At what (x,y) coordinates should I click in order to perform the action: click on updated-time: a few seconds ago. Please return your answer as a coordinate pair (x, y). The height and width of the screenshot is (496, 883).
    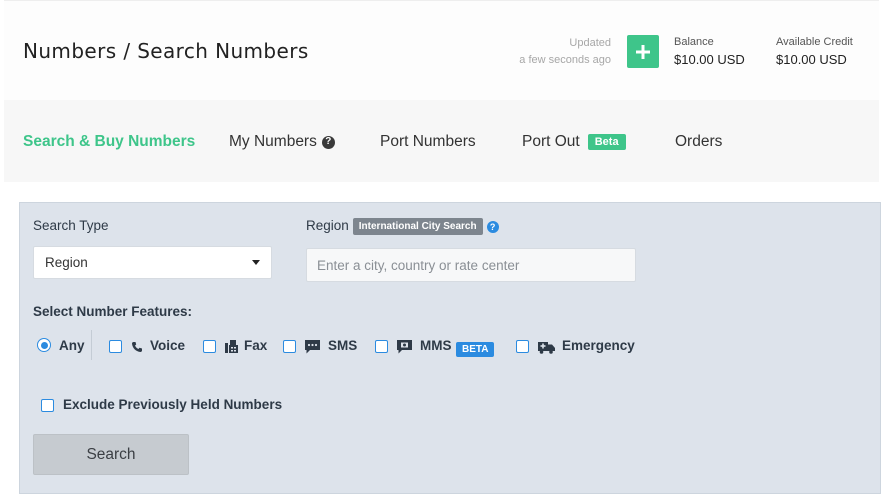
    Looking at the image, I should click on (565, 60).